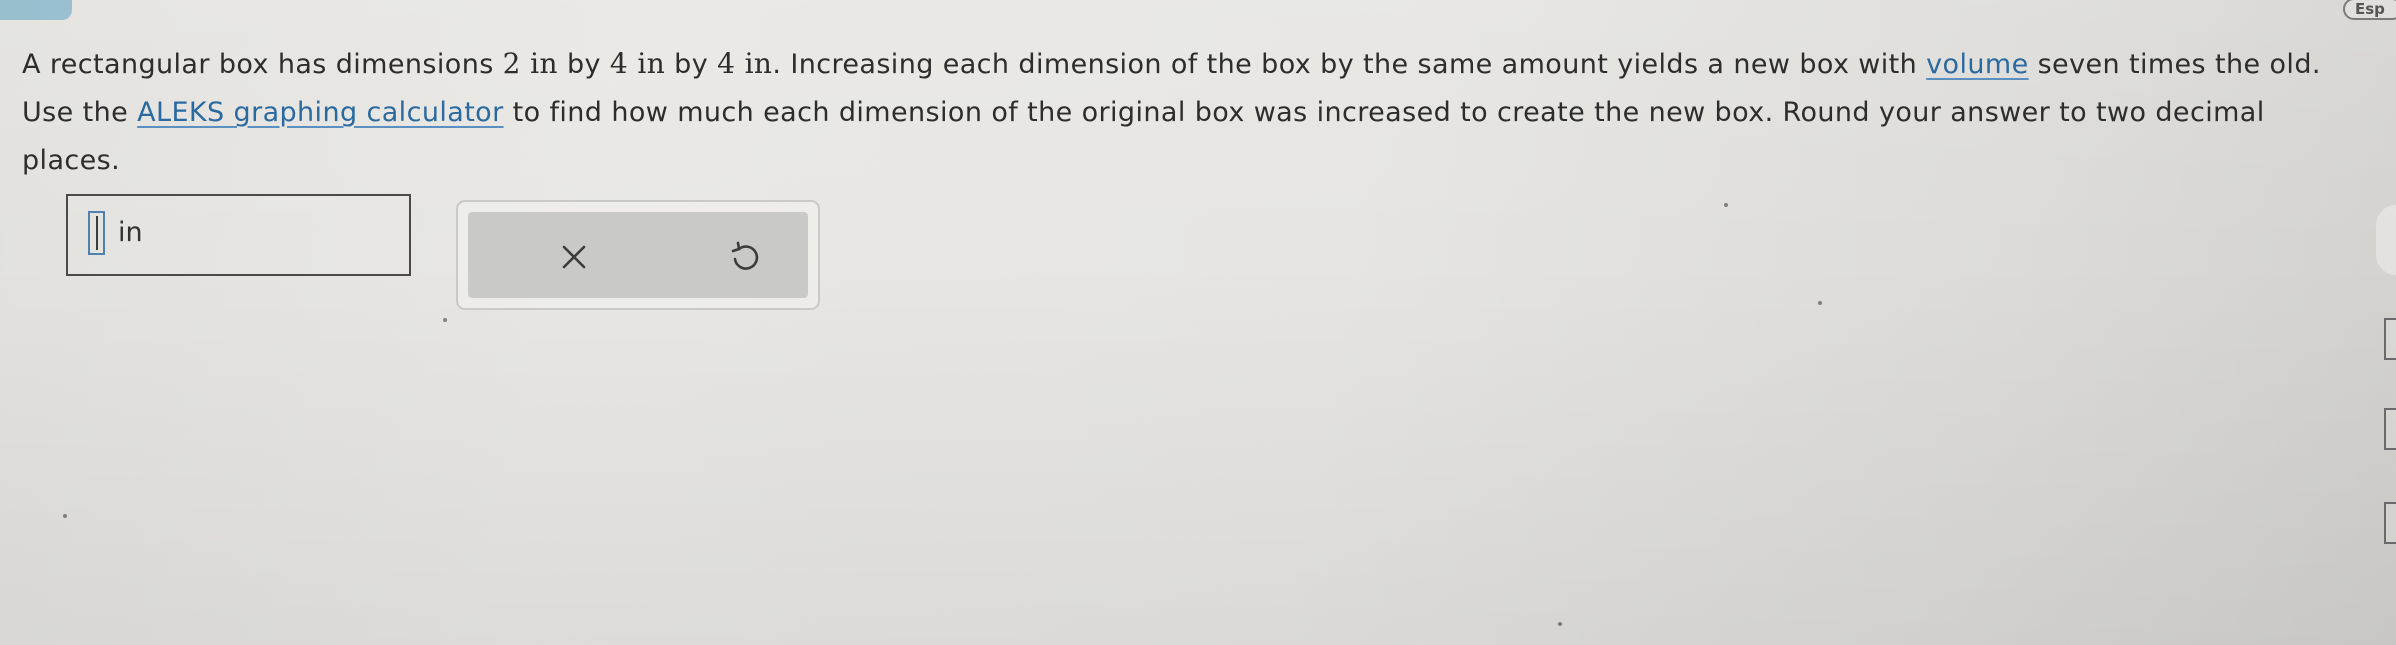  What do you see at coordinates (130, 232) in the screenshot?
I see `answer-unit: in` at bounding box center [130, 232].